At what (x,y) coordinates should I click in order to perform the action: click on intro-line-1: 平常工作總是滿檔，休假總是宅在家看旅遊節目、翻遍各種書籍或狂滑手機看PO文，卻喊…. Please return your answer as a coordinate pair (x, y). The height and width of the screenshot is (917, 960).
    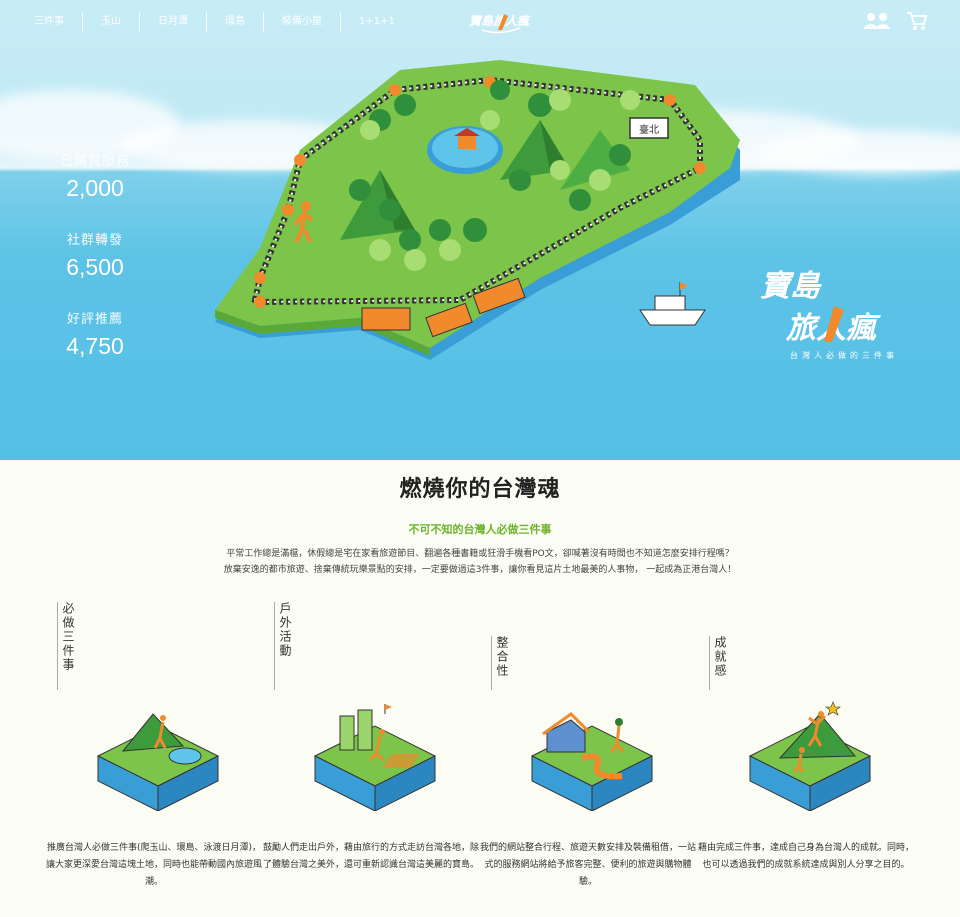
    Looking at the image, I should click on (480, 554).